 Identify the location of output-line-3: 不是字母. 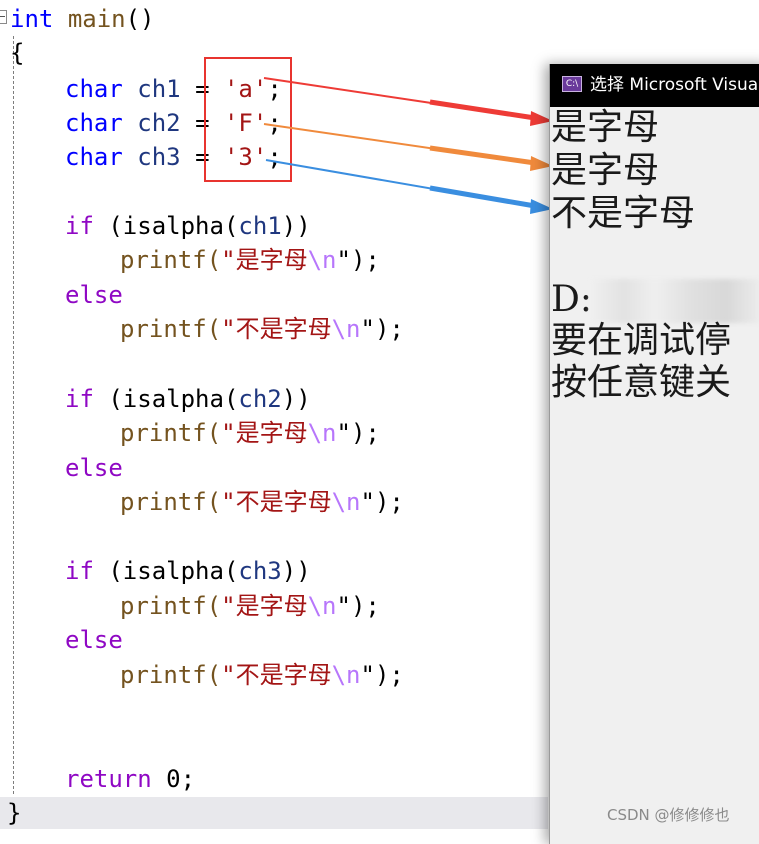
(623, 213).